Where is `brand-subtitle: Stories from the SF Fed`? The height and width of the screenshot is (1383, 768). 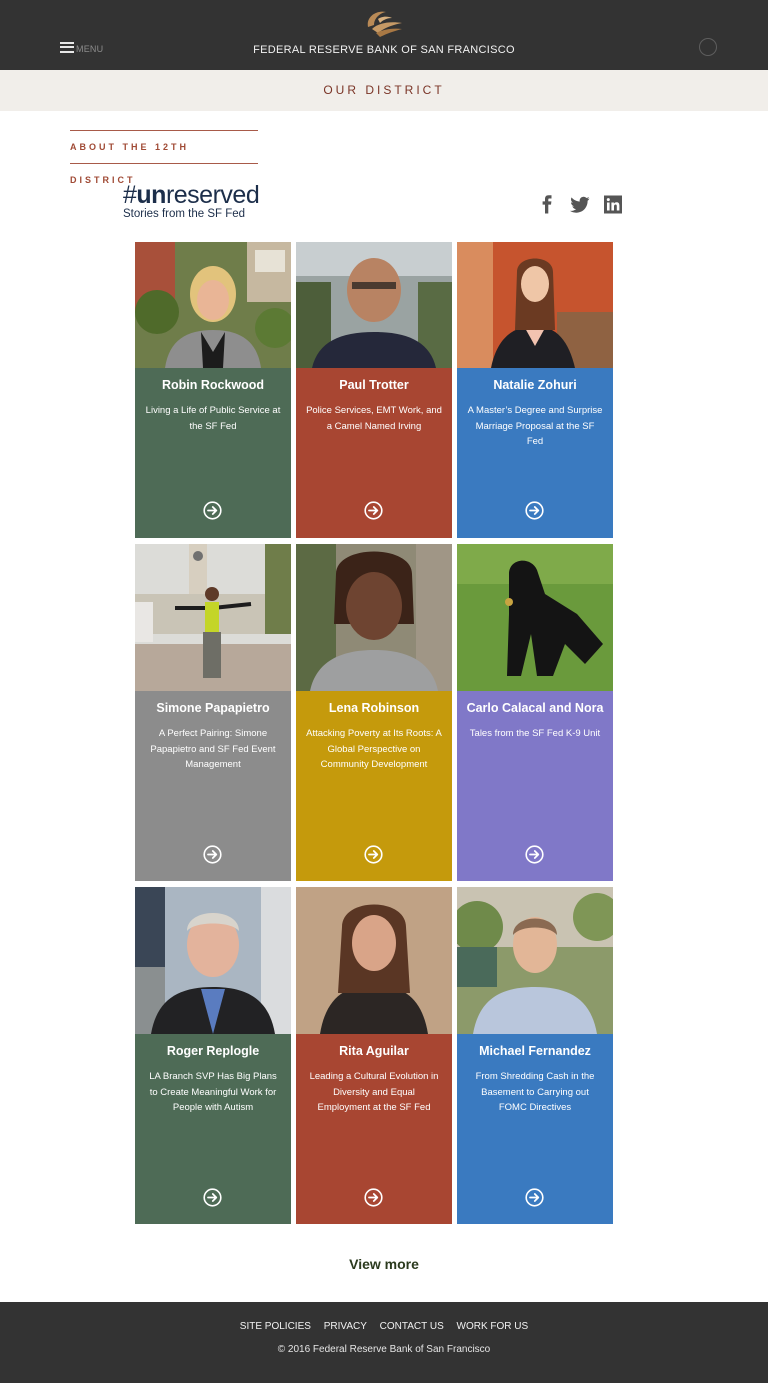 brand-subtitle: Stories from the SF Fed is located at coordinates (184, 214).